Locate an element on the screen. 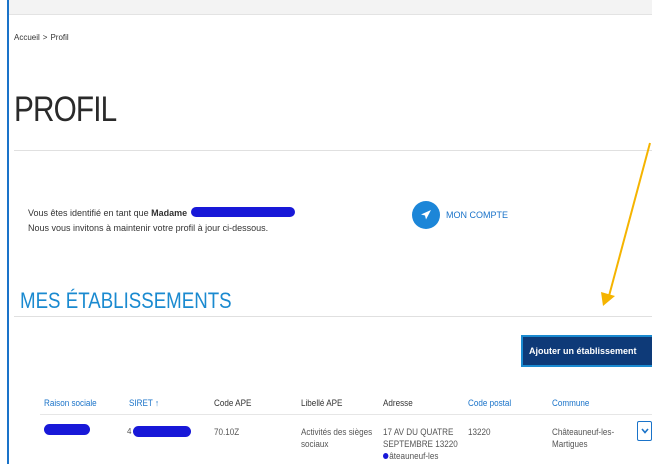 Image resolution: width=652 pixels, height=464 pixels. cell-adresse-line3: âteauneuf-les is located at coordinates (420, 456).